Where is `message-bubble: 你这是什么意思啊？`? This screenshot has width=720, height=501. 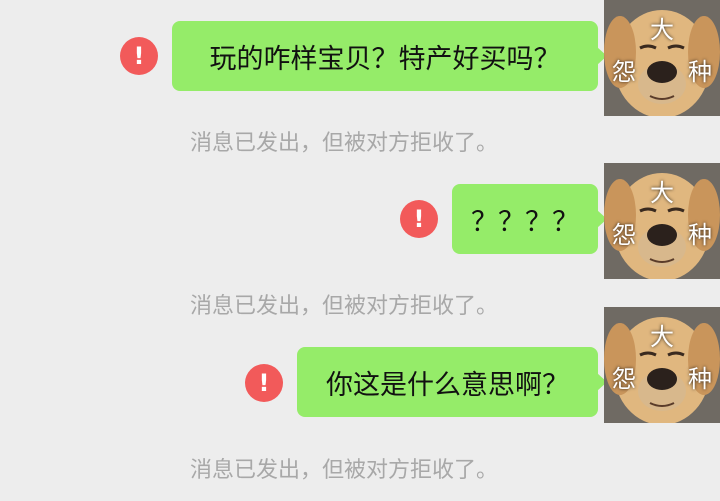 message-bubble: 你这是什么意思啊？ is located at coordinates (452, 382).